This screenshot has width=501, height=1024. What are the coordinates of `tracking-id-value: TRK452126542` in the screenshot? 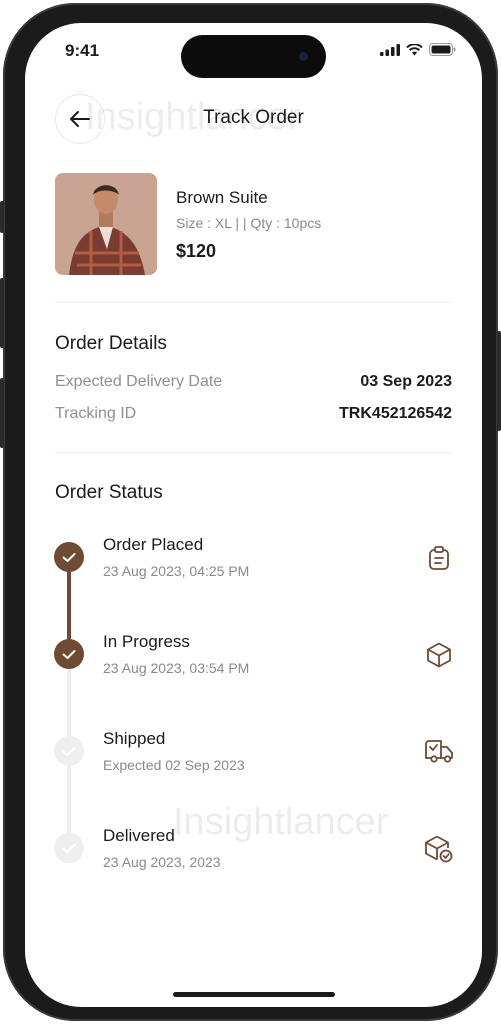 It's located at (395, 414).